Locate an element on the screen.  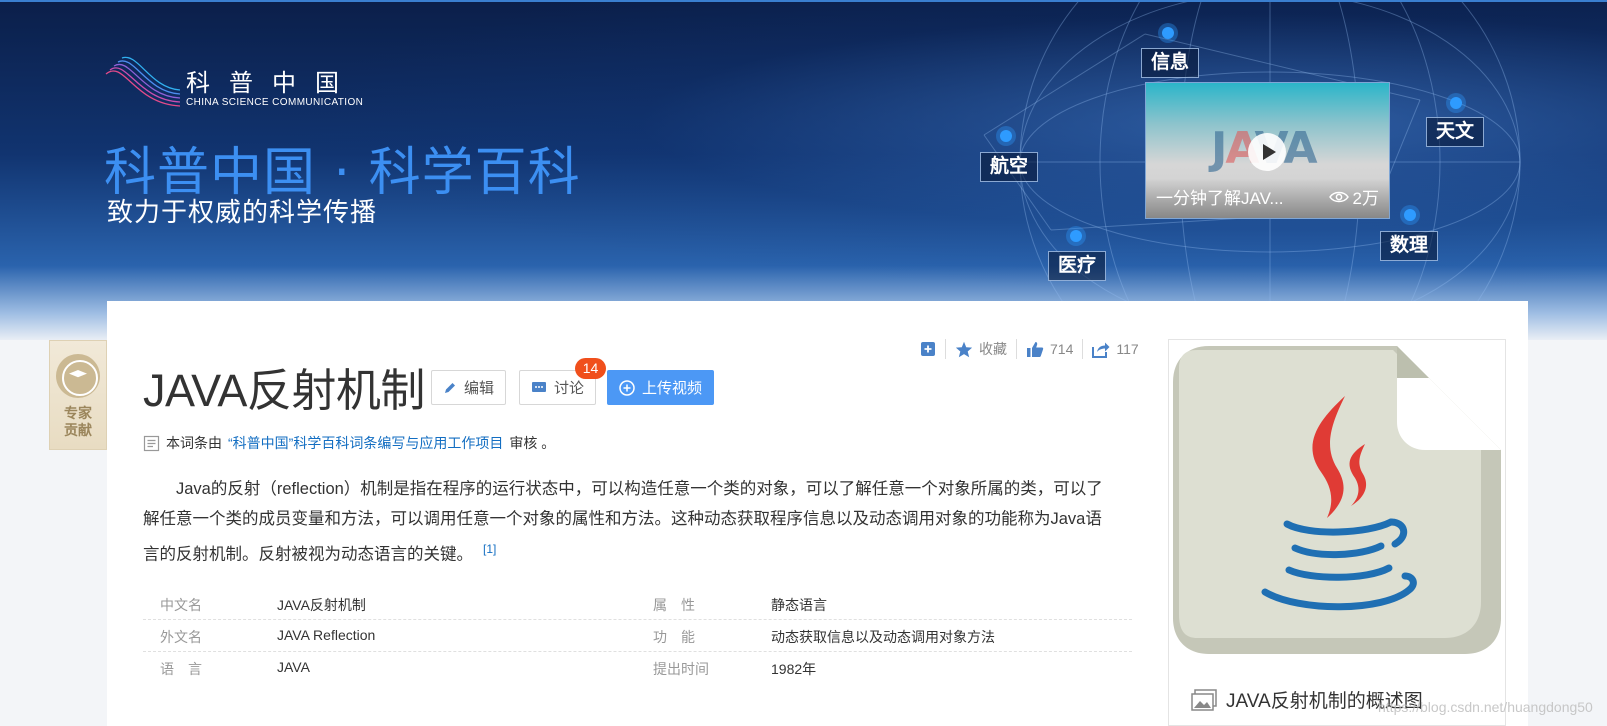
graduation-cap-icon is located at coordinates (78, 376).